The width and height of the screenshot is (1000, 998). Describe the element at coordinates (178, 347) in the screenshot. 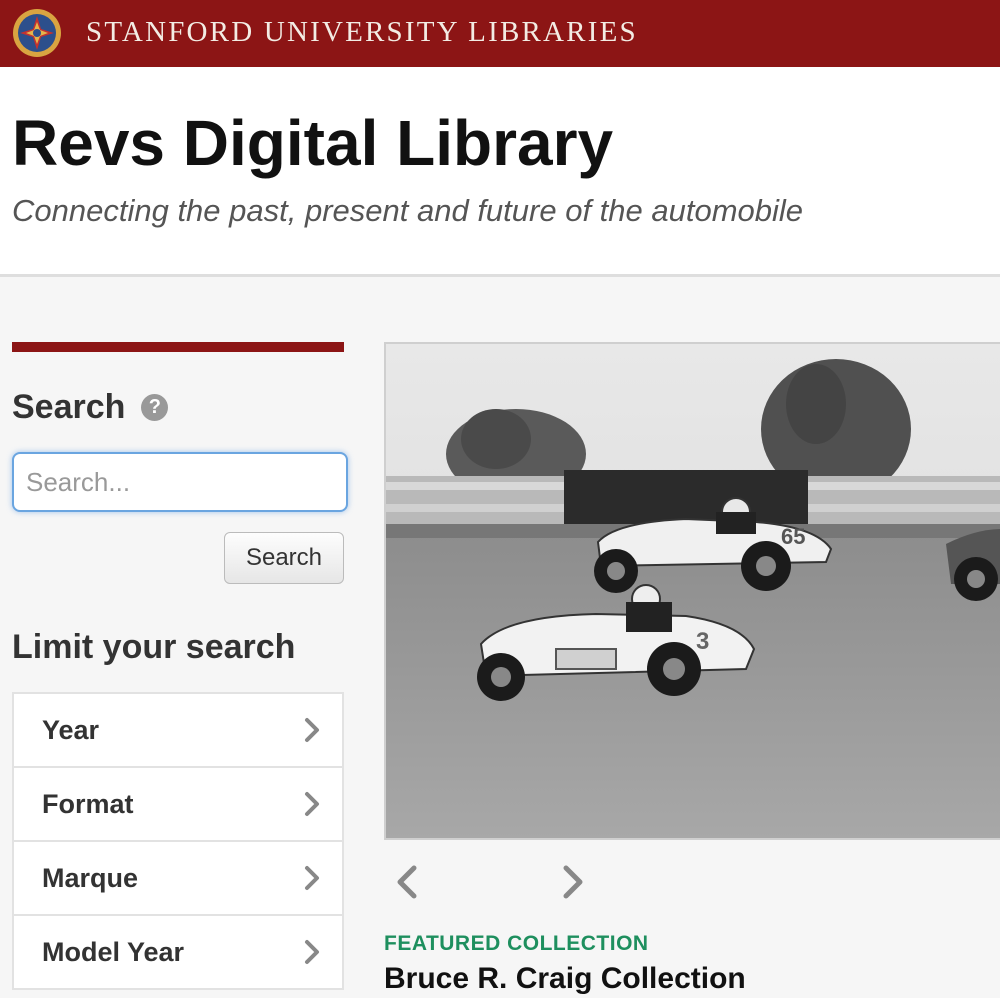

I see `sidebar-divider` at that location.